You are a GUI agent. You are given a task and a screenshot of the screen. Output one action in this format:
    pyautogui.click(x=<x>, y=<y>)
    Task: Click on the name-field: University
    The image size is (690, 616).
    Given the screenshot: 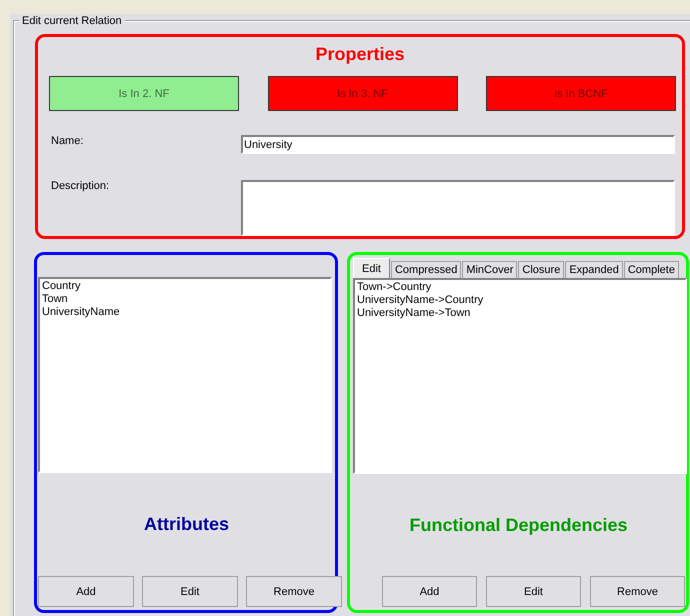 What is the action you would take?
    pyautogui.click(x=458, y=144)
    